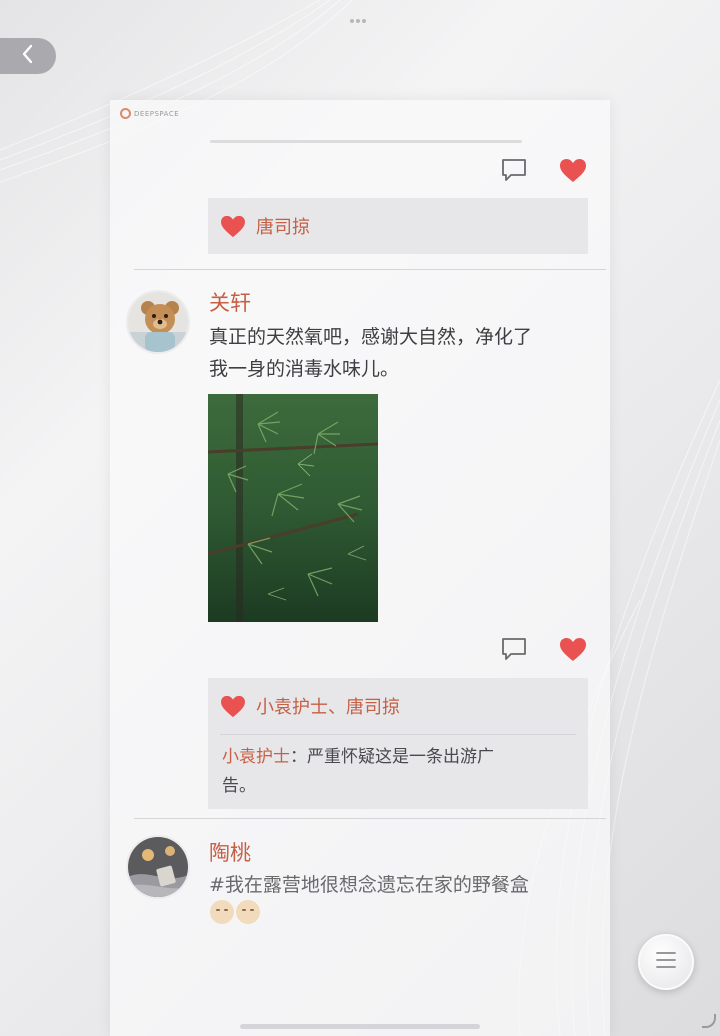 This screenshot has height=1036, width=720. Describe the element at coordinates (125, 113) in the screenshot. I see `brand-logo-icon` at that location.